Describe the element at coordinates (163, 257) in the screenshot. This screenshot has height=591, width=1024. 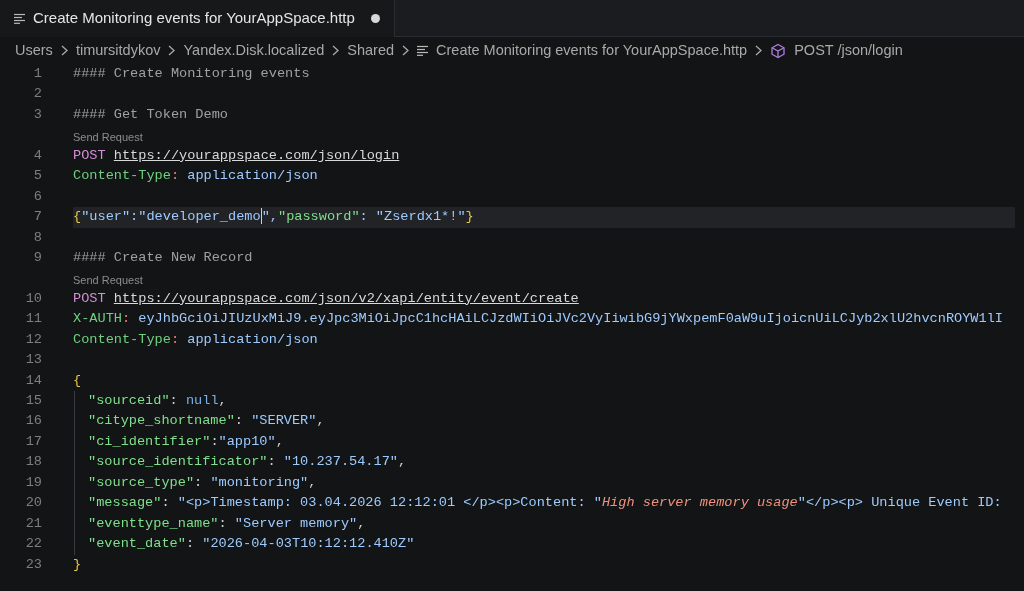
I see `code-line: #### Create New Record` at that location.